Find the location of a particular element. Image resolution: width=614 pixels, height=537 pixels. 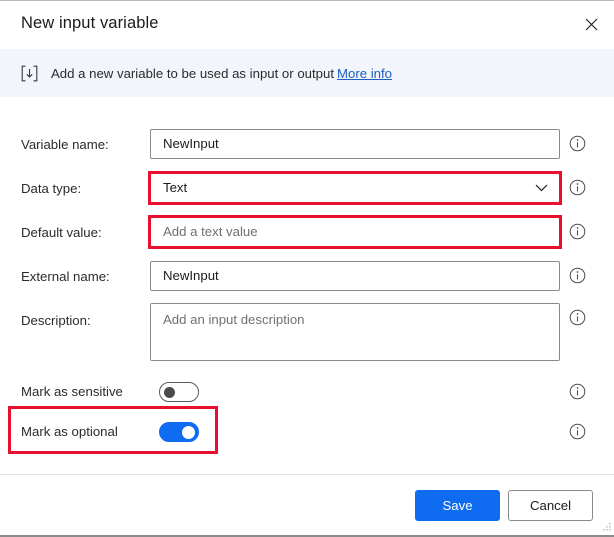

mark-as-optional-label: Mark as optional is located at coordinates (69, 431).